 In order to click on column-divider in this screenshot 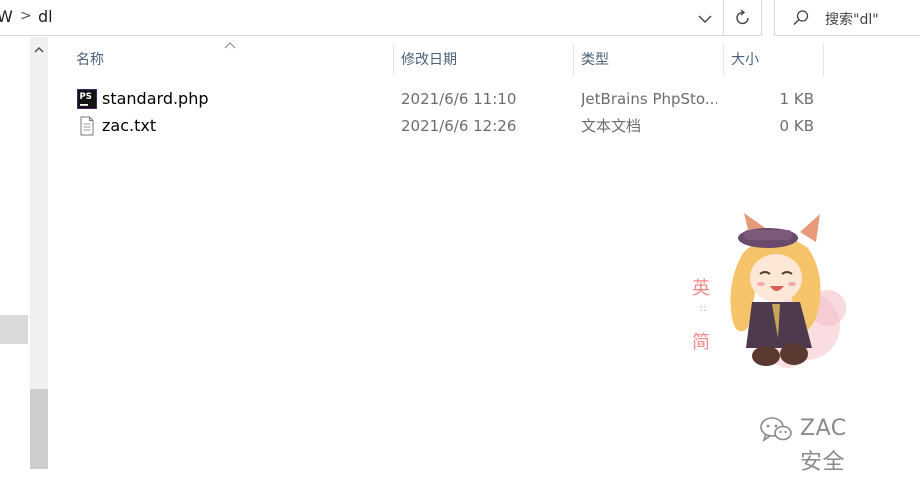, I will do `click(823, 59)`.